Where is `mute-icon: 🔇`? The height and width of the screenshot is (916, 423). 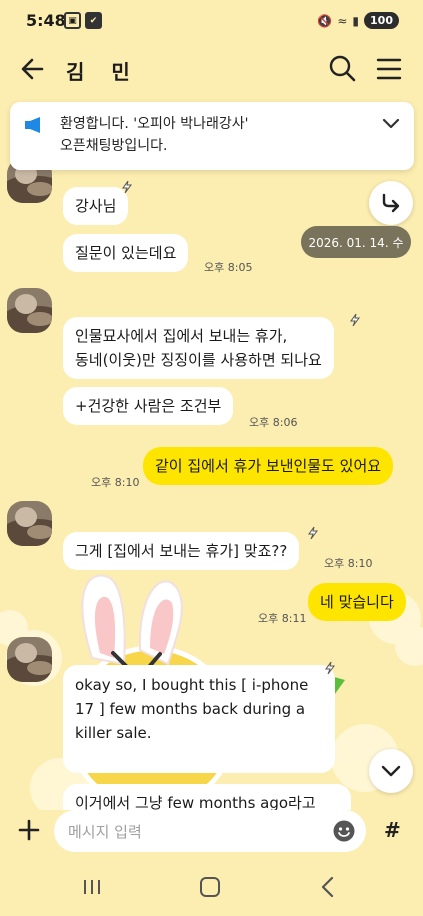 mute-icon: 🔇 is located at coordinates (325, 20).